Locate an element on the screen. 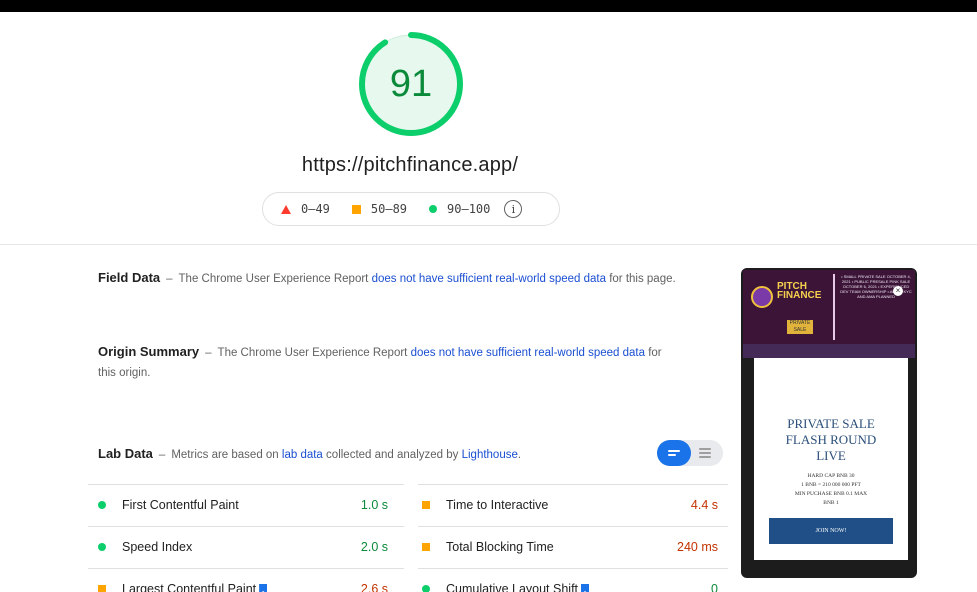 This screenshot has height=592, width=977. field-data-text-end: for this page. is located at coordinates (642, 279).